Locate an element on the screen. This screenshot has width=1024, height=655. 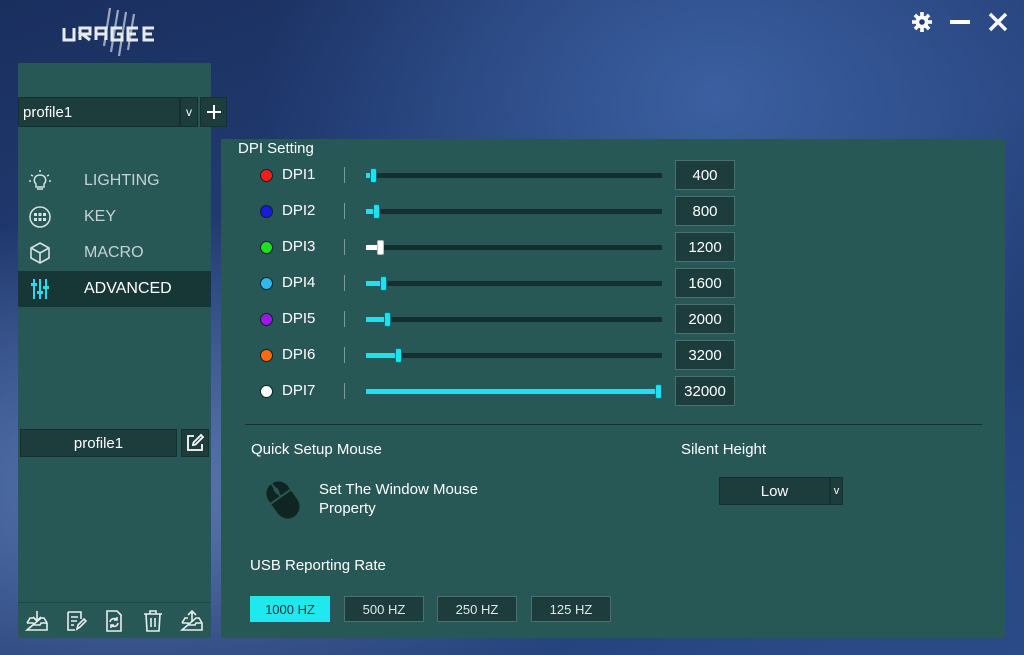
silent-height-select: Low is located at coordinates (774, 491).